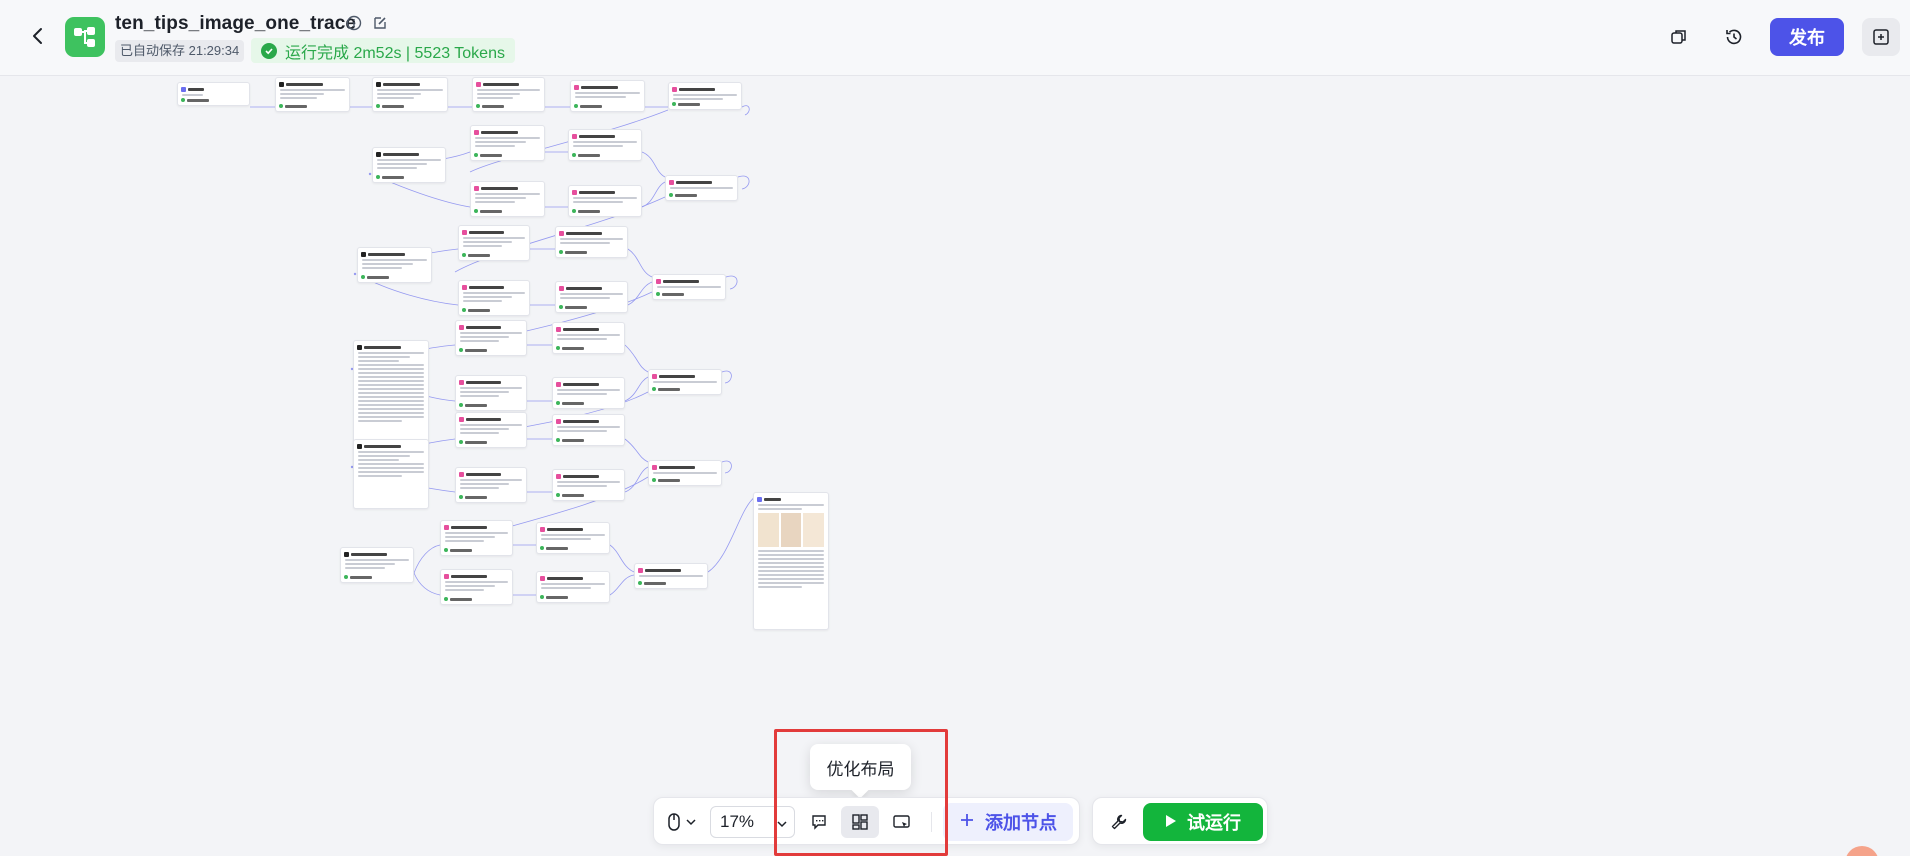  What do you see at coordinates (269, 50) in the screenshot?
I see `check-circle-icon` at bounding box center [269, 50].